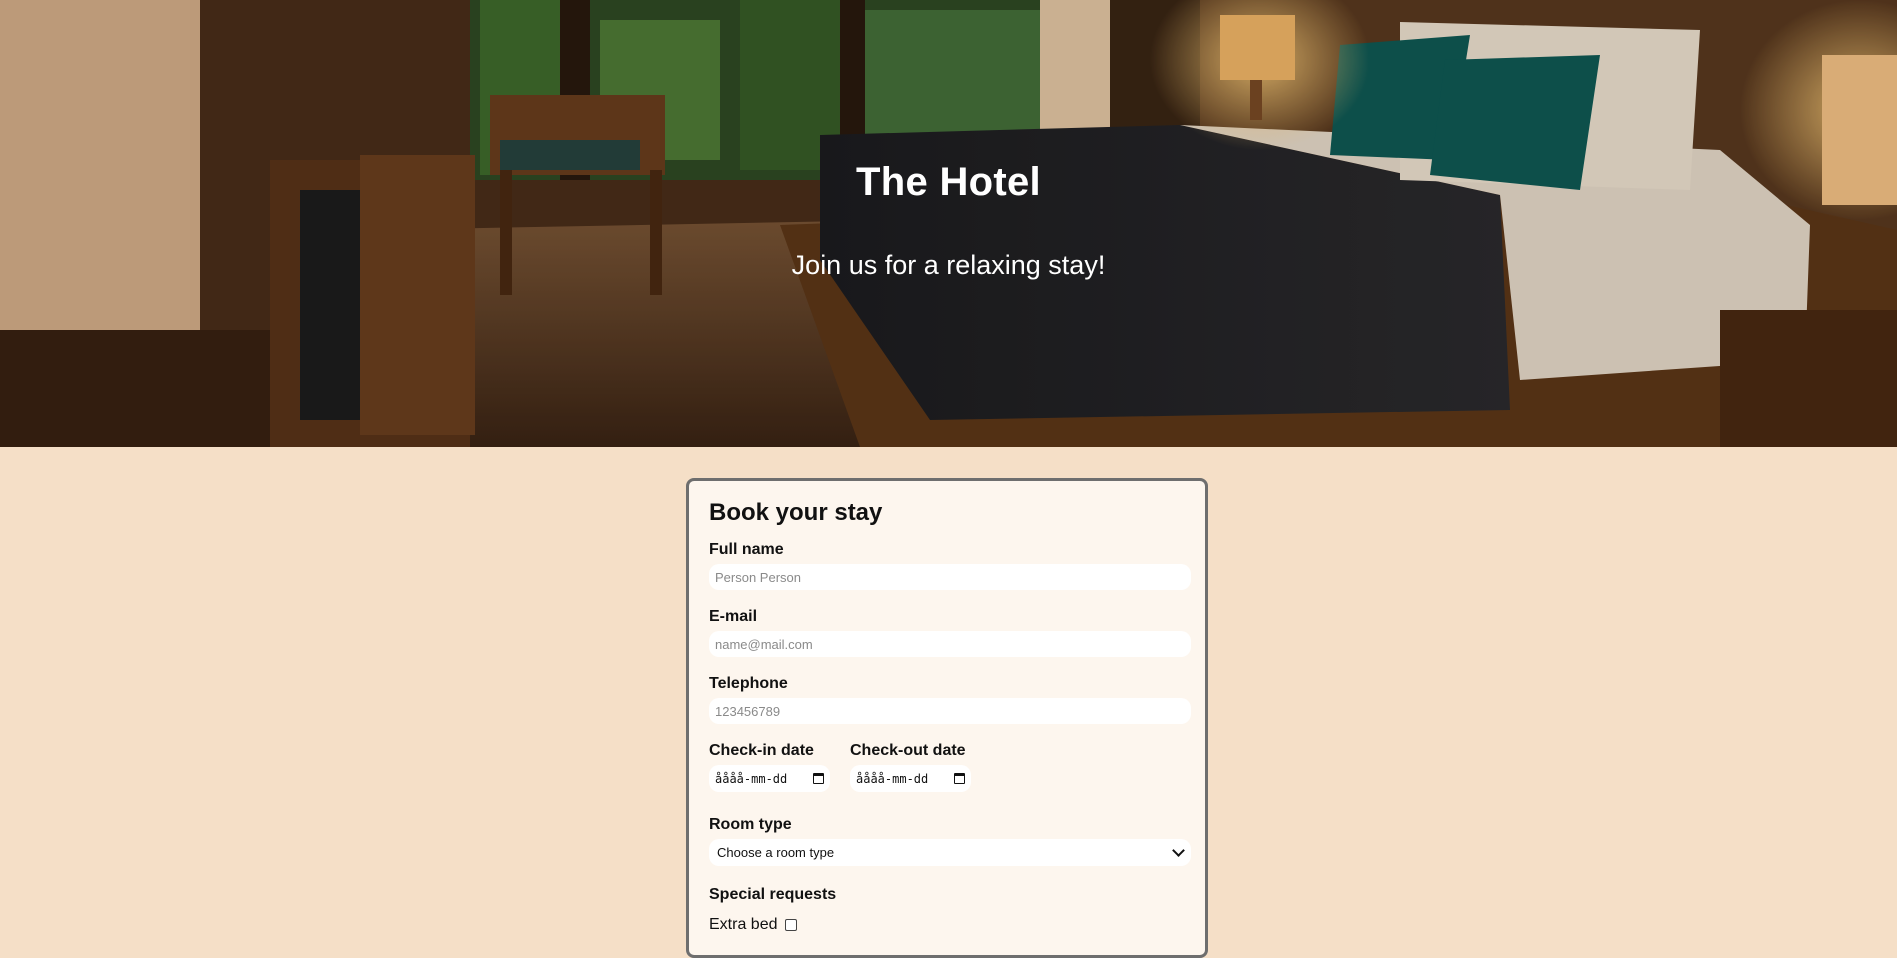 The width and height of the screenshot is (1897, 958). I want to click on special-requests-label: Special requests, so click(773, 894).